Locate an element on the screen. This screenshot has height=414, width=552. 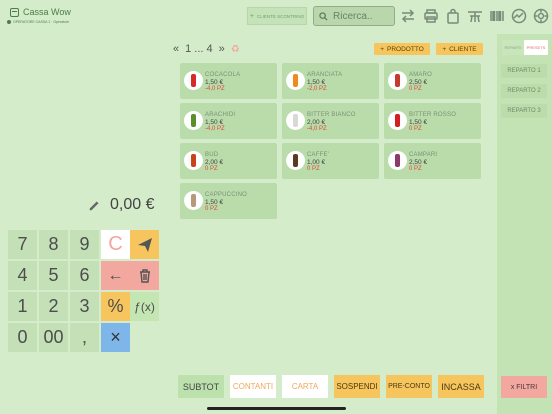
product-card: CAPPUCCINO 1,50 €0 PZ is located at coordinates (228, 201).